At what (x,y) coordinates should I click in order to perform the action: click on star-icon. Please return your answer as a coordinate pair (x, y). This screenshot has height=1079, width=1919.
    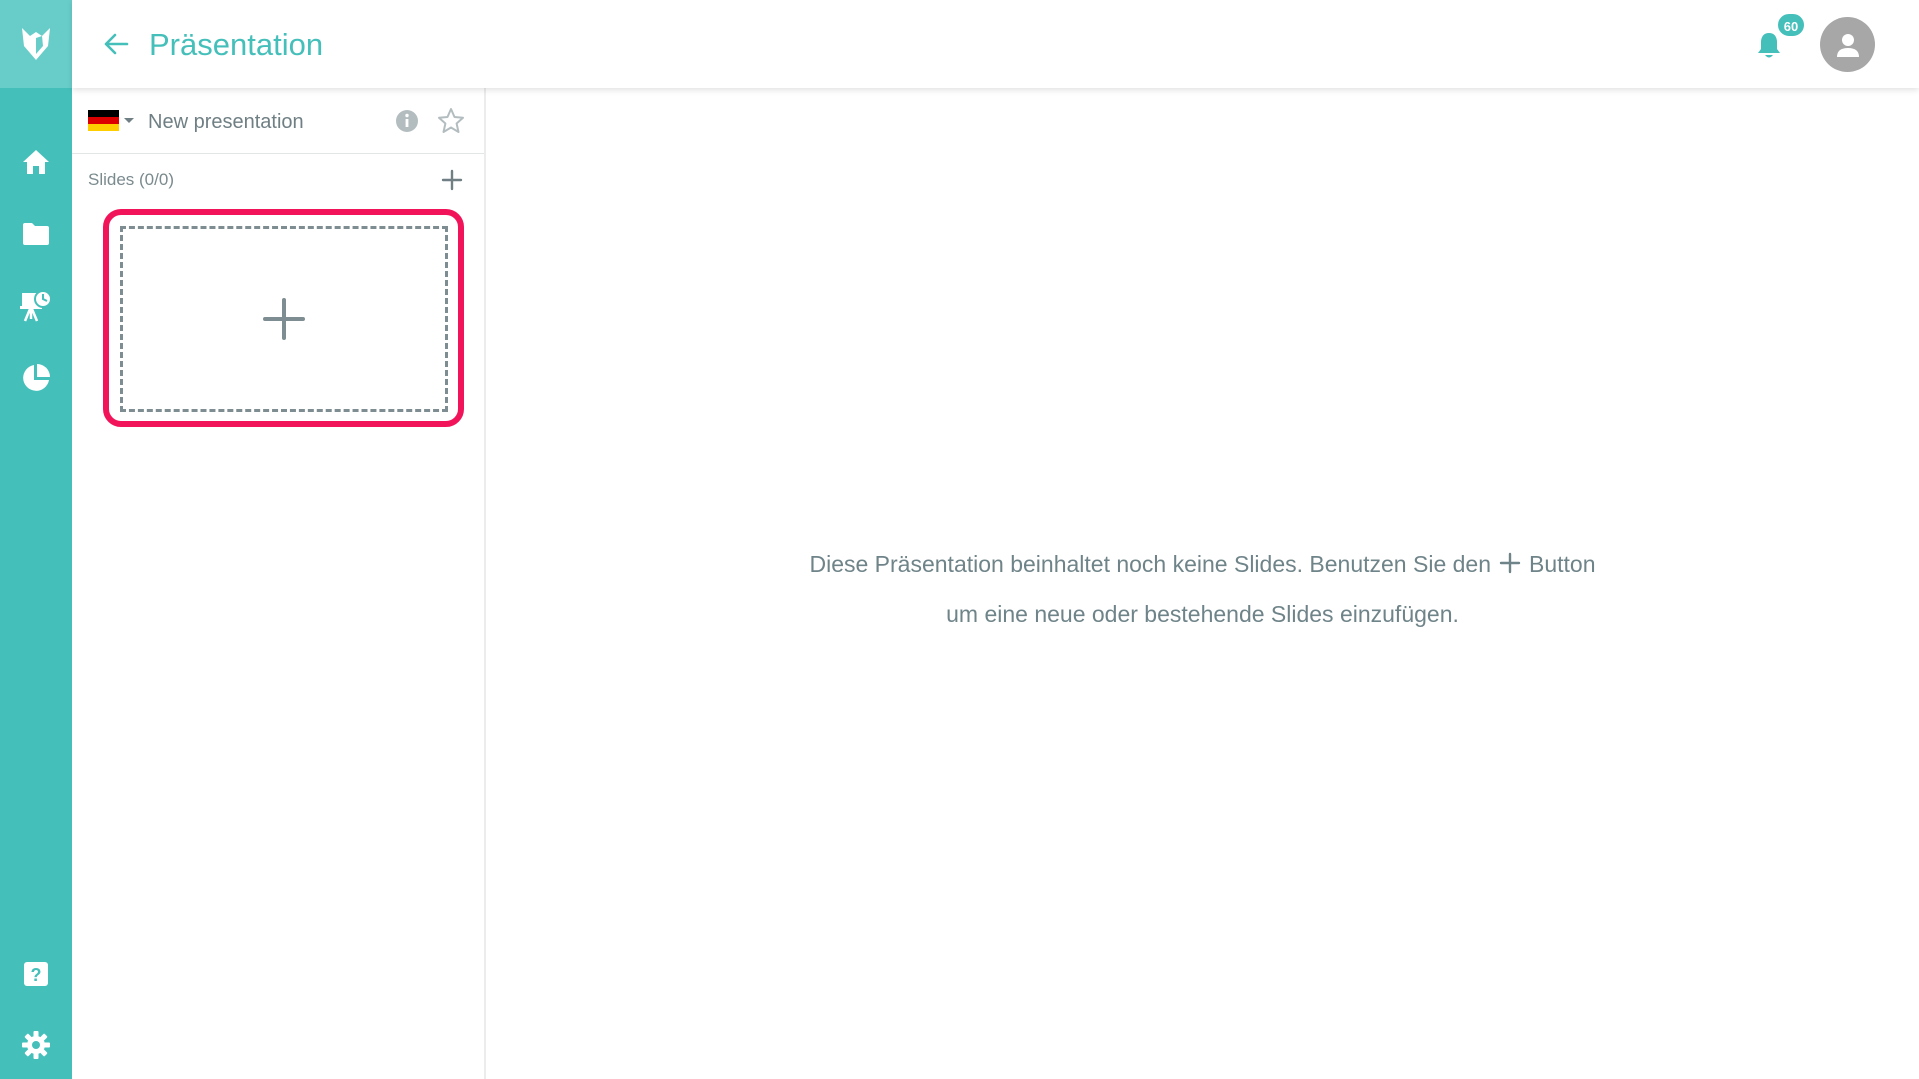
    Looking at the image, I should click on (451, 120).